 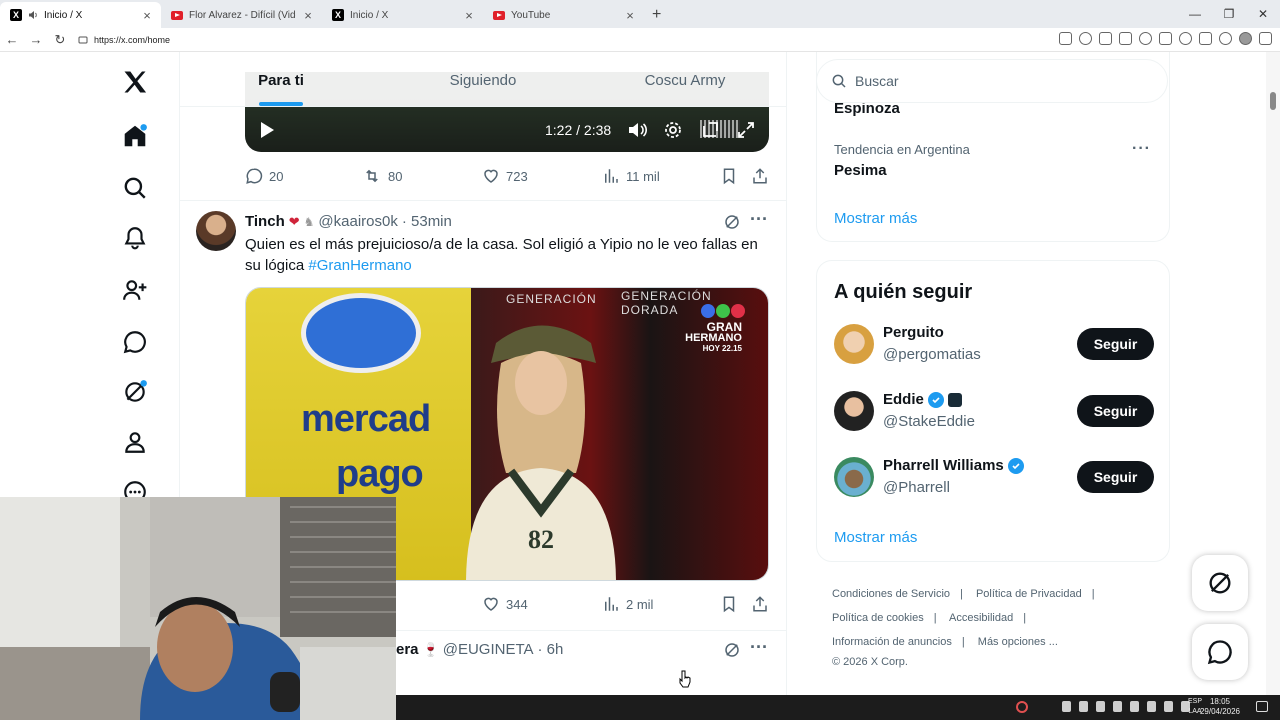 What do you see at coordinates (875, 218) in the screenshot?
I see `trends-show-more-link: Mostrar más` at bounding box center [875, 218].